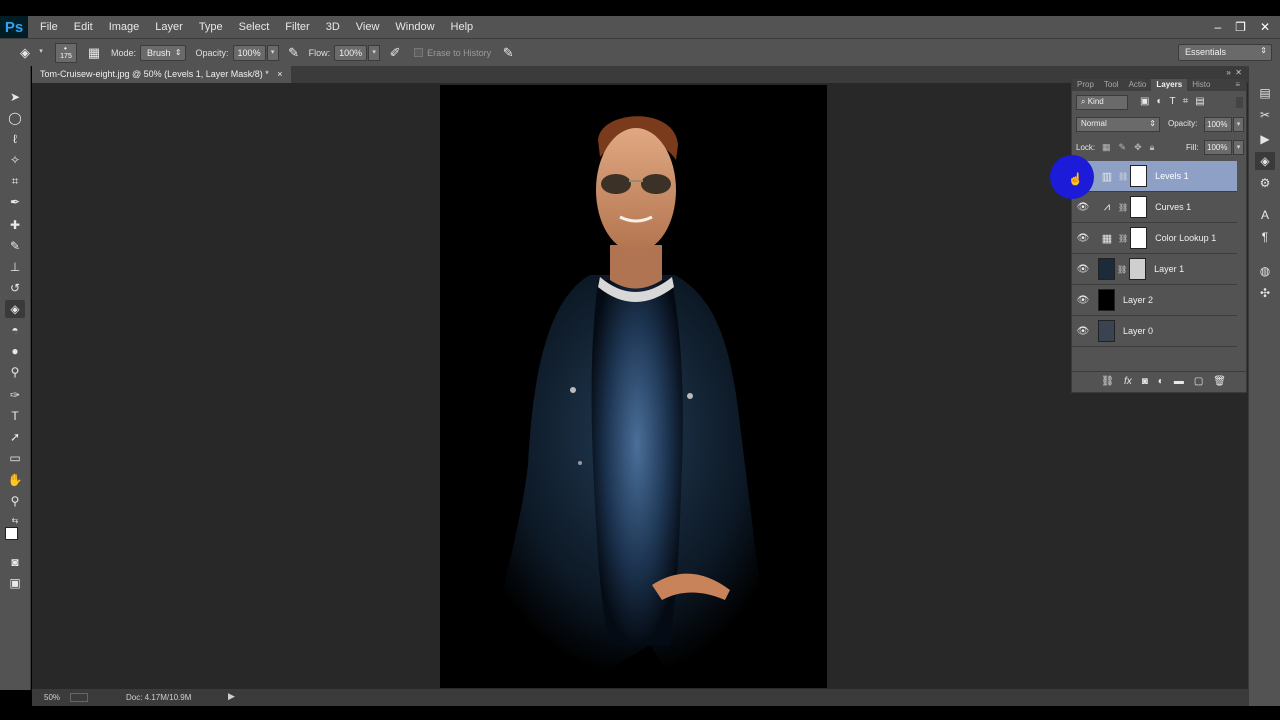 This screenshot has width=1280, height=720. Describe the element at coordinates (15, 458) in the screenshot. I see `rectangle-tool-icon: ▭` at that location.